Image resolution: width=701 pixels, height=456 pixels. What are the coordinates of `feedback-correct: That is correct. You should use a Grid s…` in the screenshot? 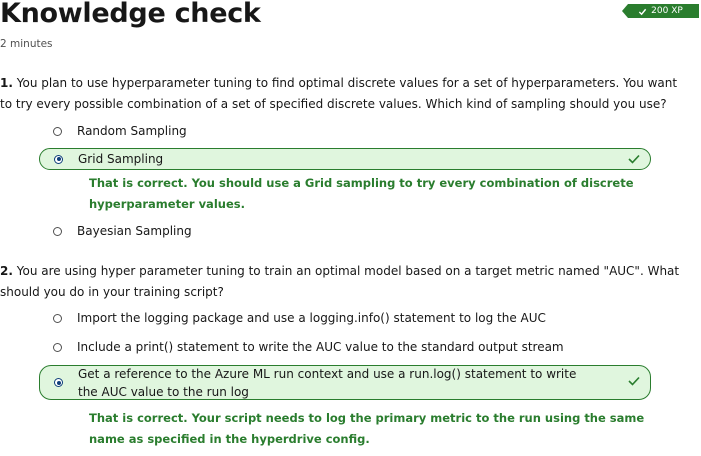 It's located at (361, 193).